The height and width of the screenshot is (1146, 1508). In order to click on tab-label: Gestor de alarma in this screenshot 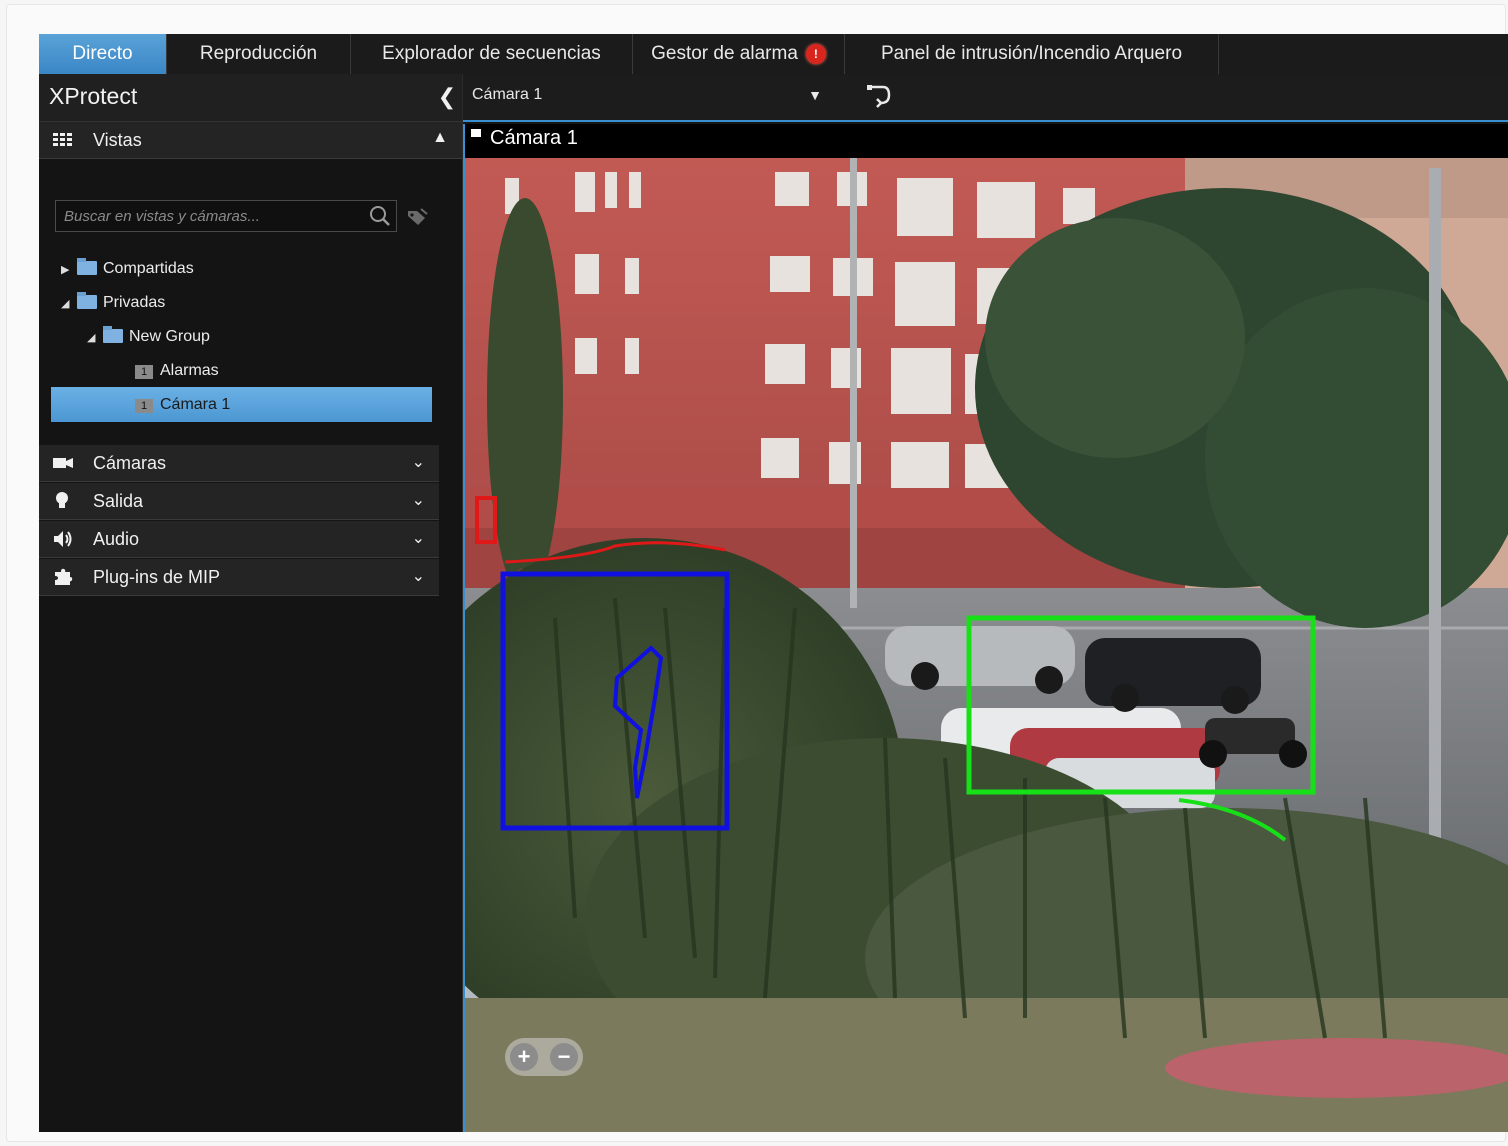, I will do `click(724, 53)`.